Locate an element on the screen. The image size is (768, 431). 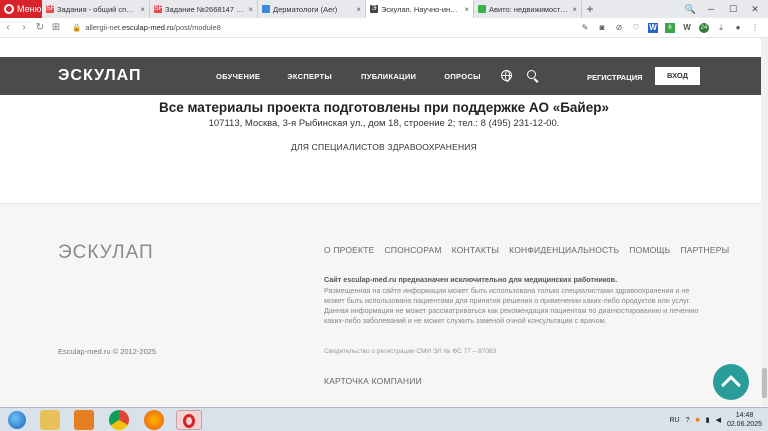
language-indicator: RU is located at coordinates (674, 420).